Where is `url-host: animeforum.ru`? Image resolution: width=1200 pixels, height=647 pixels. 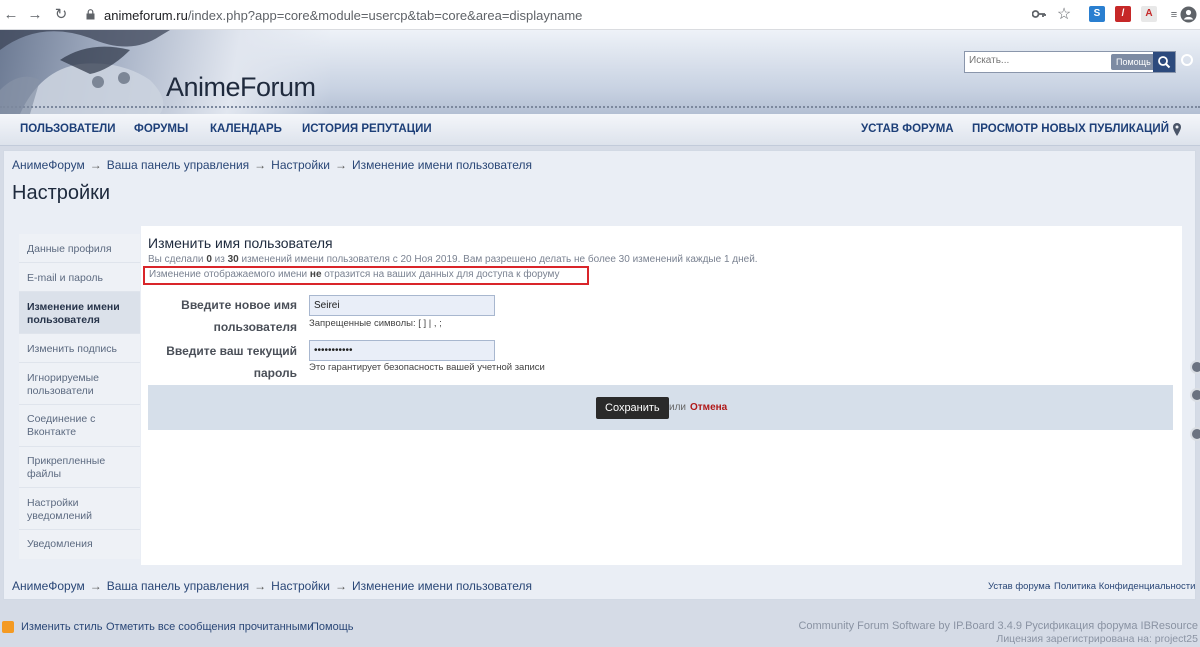 url-host: animeforum.ru is located at coordinates (146, 15).